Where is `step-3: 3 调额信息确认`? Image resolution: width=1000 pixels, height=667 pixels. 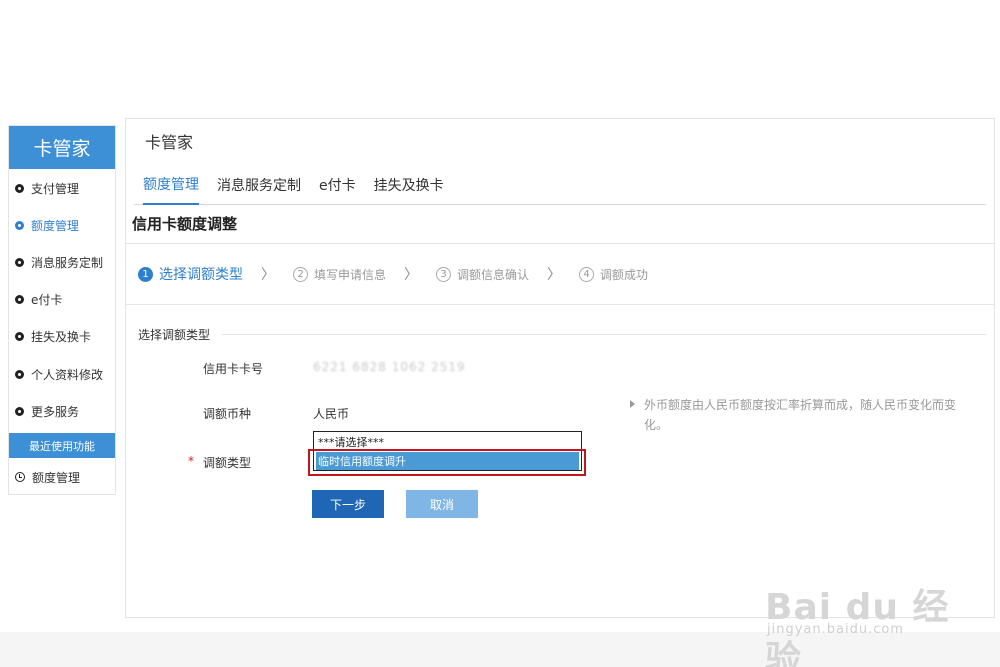 step-3: 3 调额信息确认 is located at coordinates (482, 274).